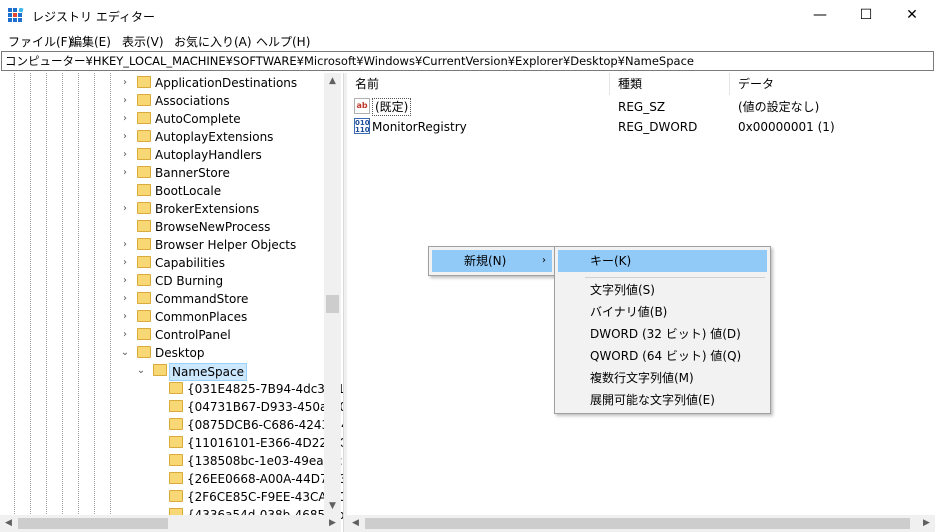 Image resolution: width=935 pixels, height=532 pixels. I want to click on menu-item-new: 新規(N) ›, so click(492, 261).